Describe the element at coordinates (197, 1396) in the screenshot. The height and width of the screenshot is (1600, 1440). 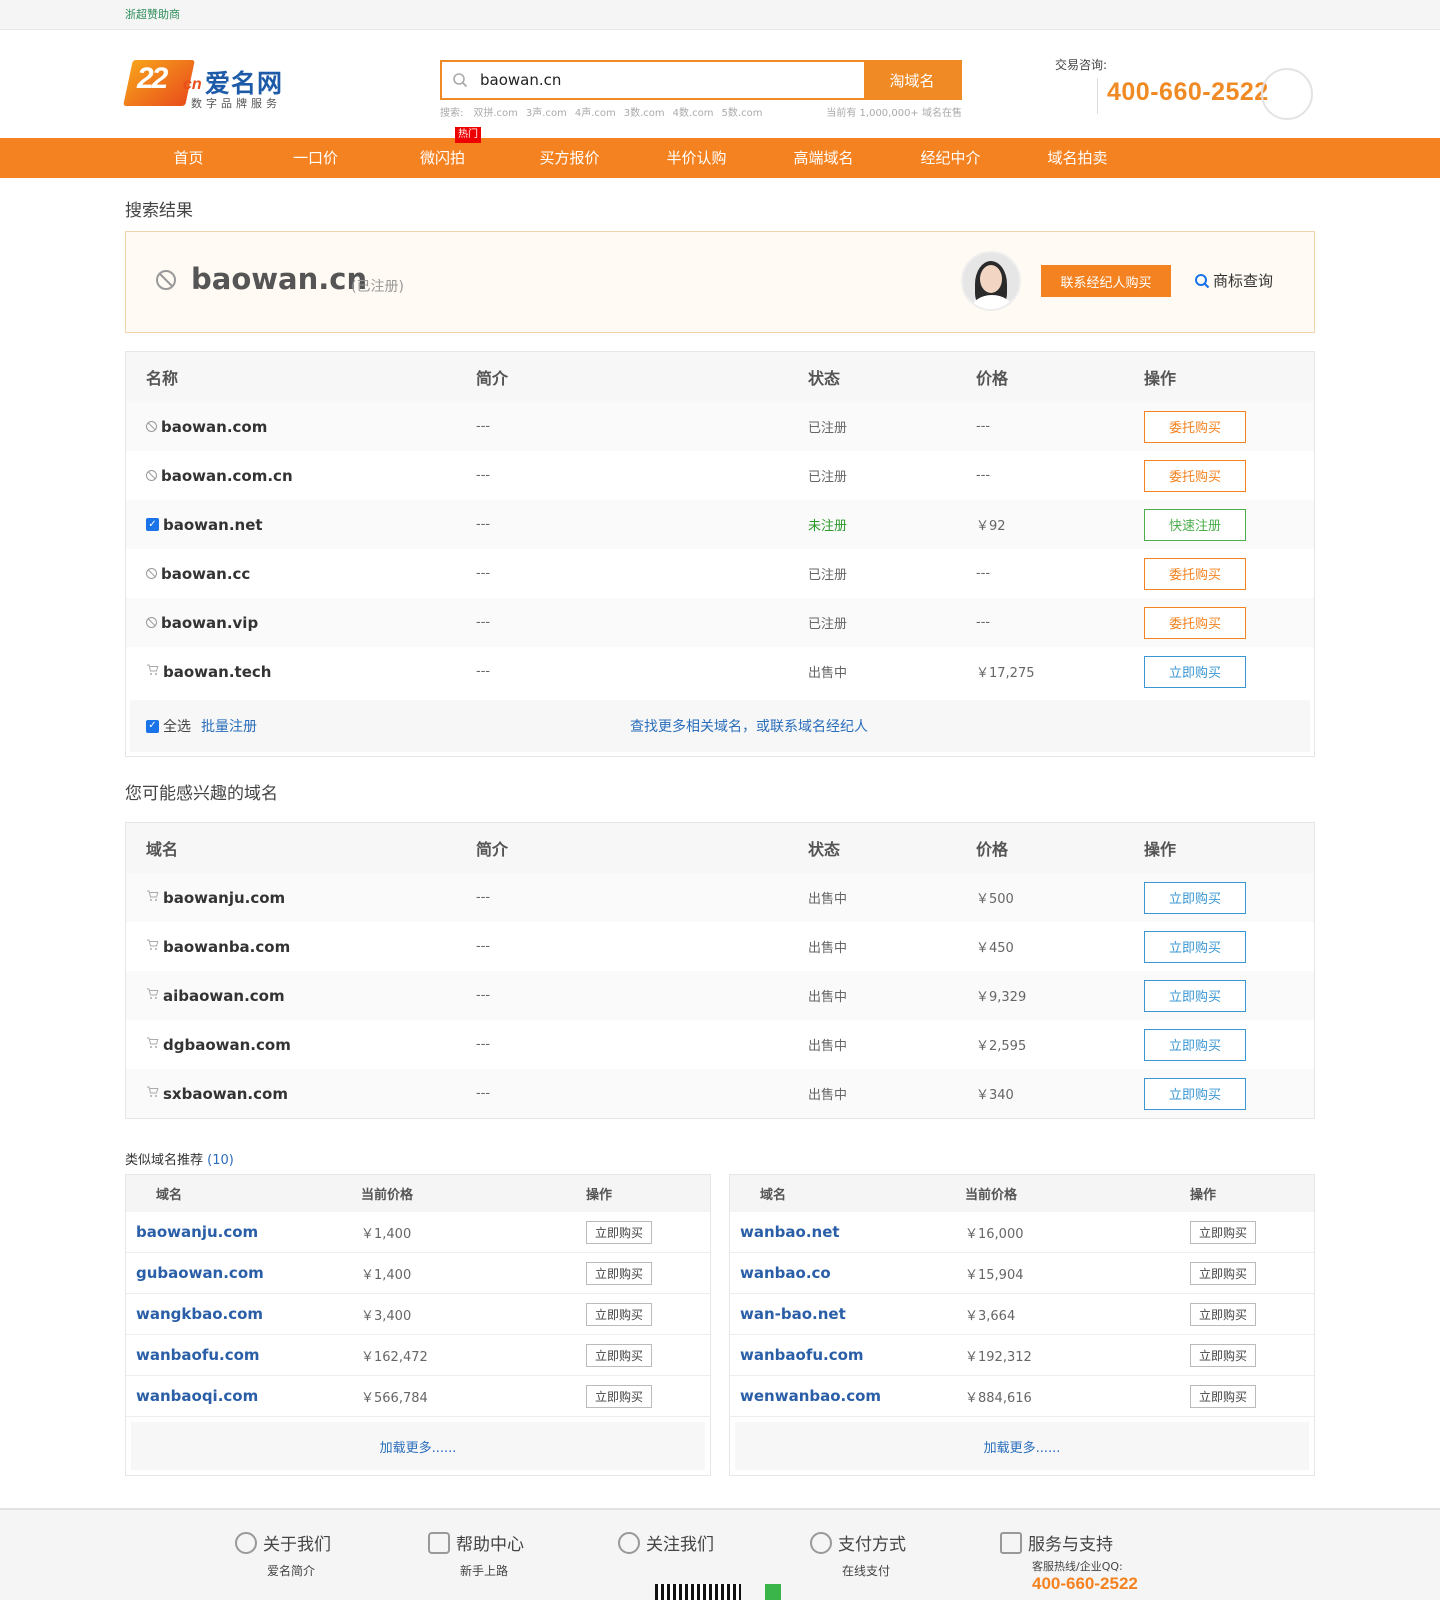
I see `domain-link: wanbaoqi.com` at that location.